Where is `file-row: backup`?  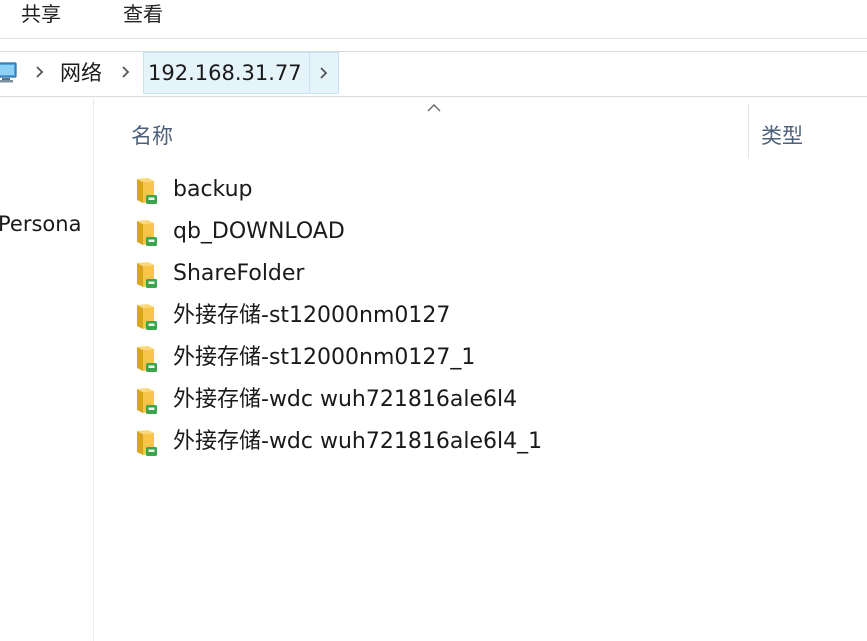 file-row: backup is located at coordinates (428, 191).